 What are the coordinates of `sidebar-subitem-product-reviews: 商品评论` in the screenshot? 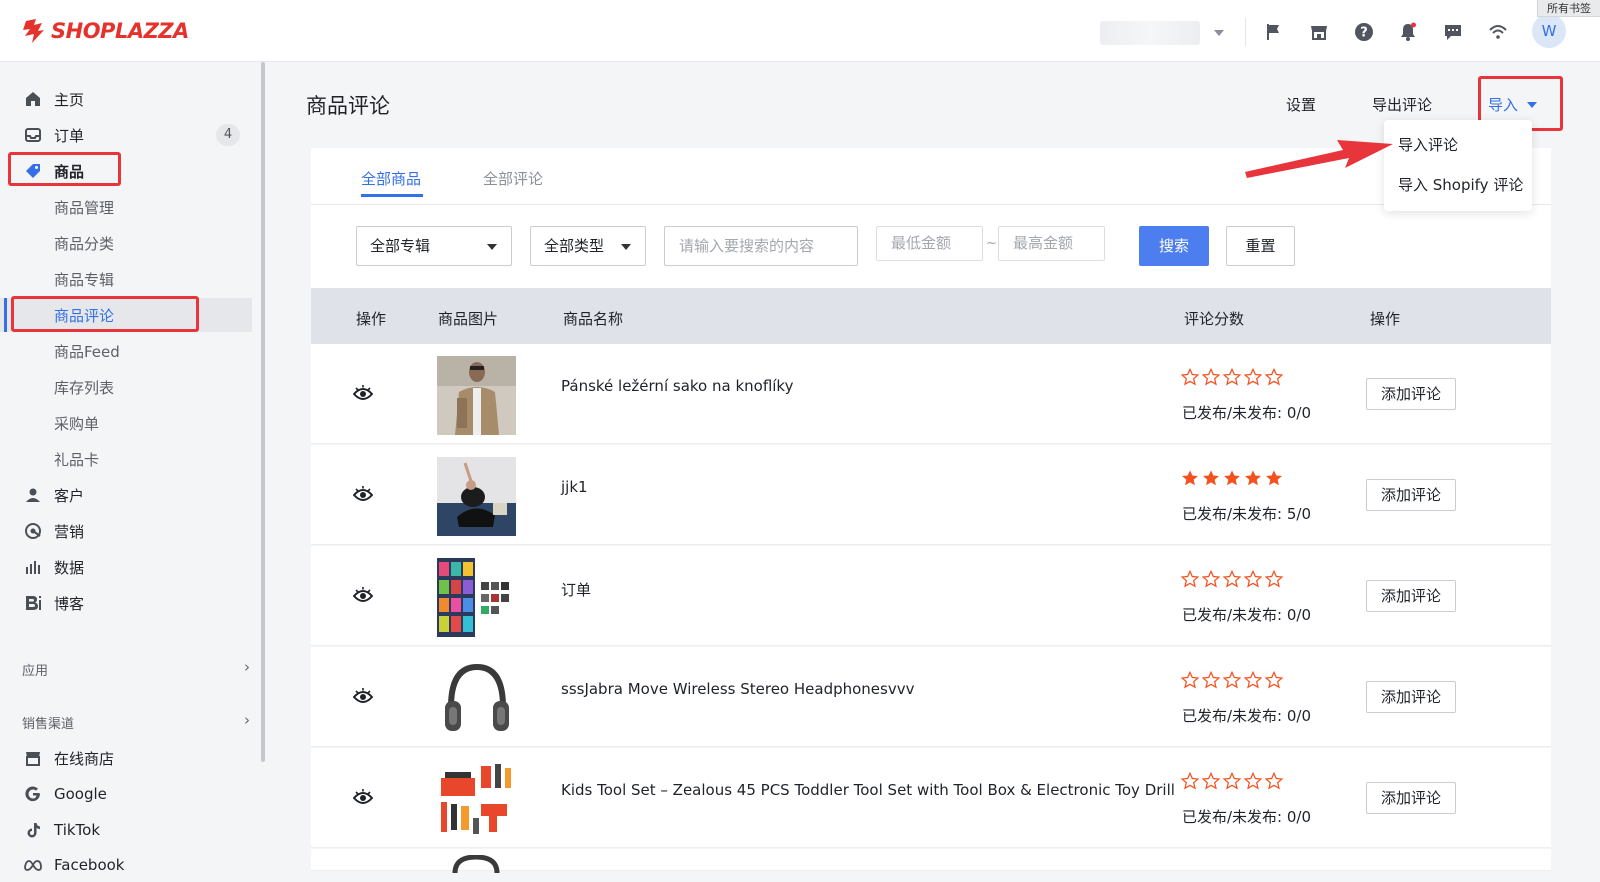 It's located at (126, 315).